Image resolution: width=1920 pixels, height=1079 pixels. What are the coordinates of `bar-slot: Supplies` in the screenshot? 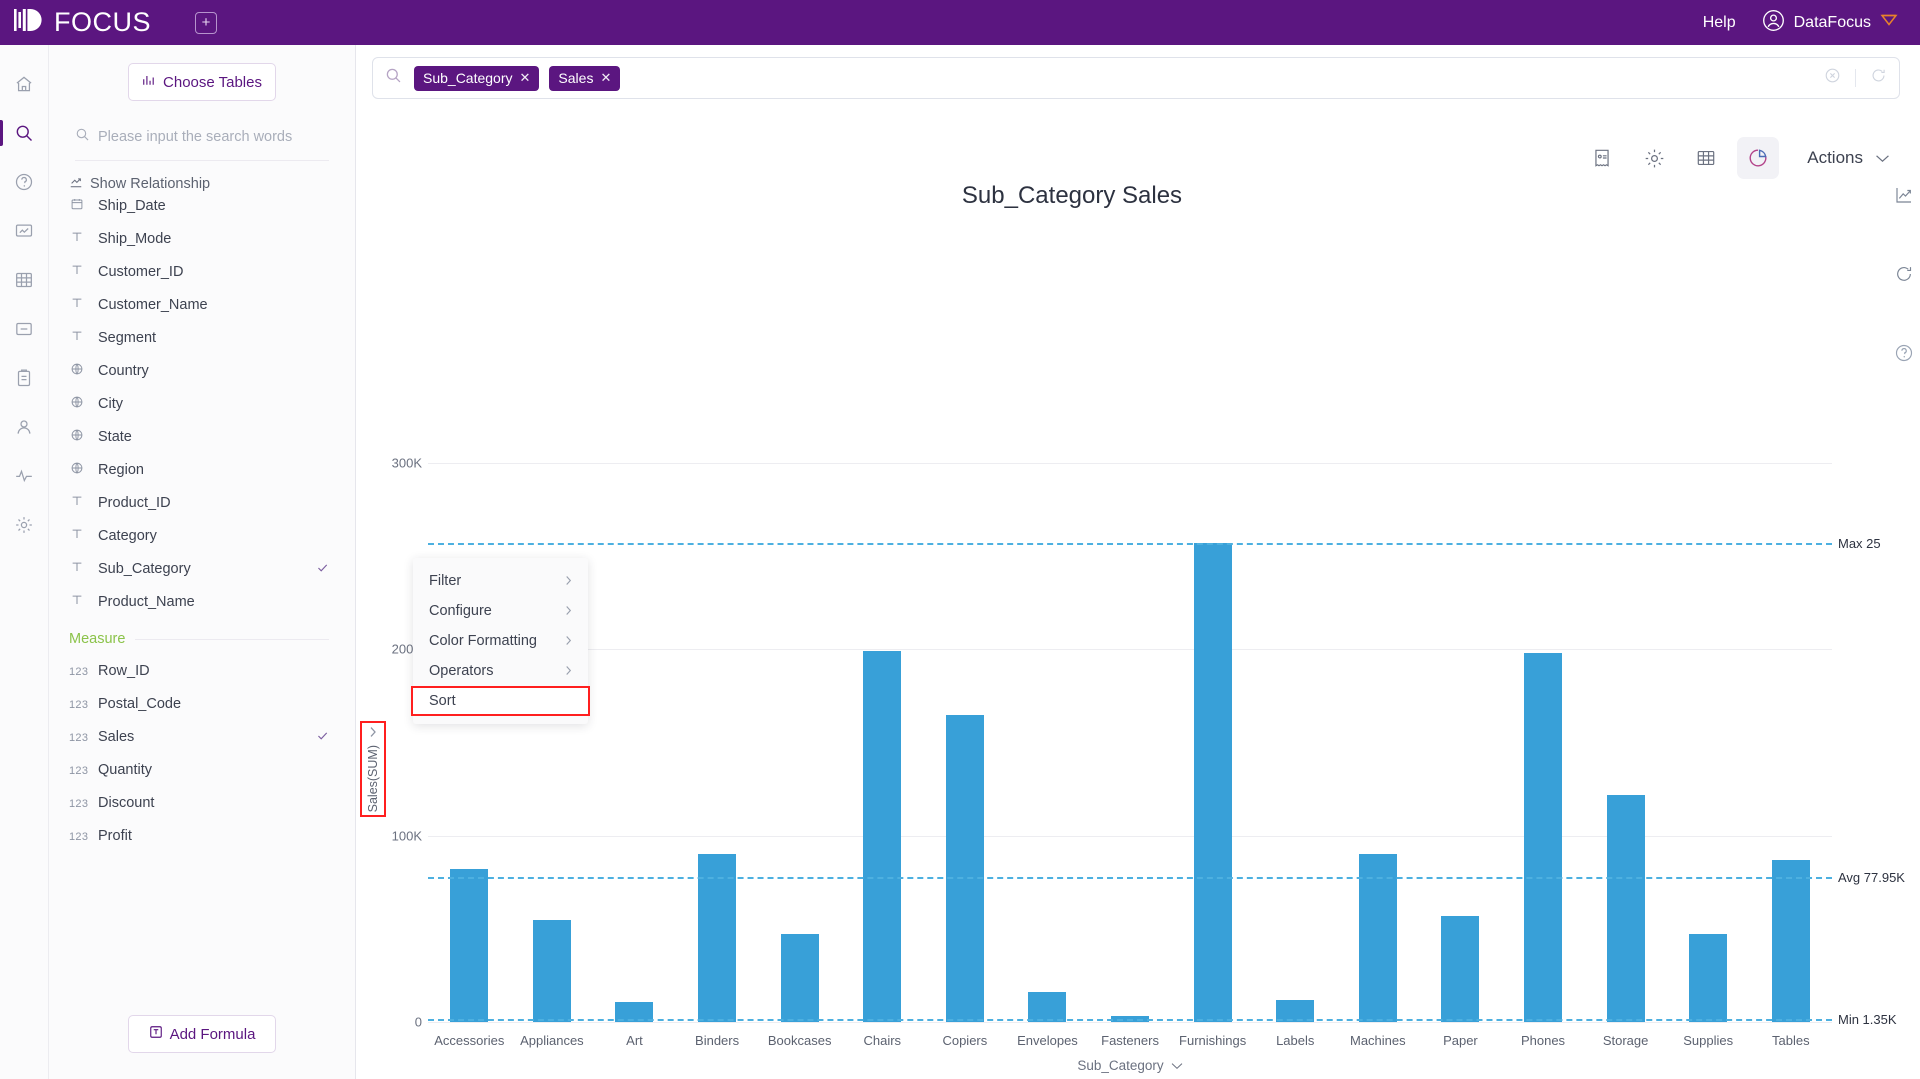 It's located at (1708, 636).